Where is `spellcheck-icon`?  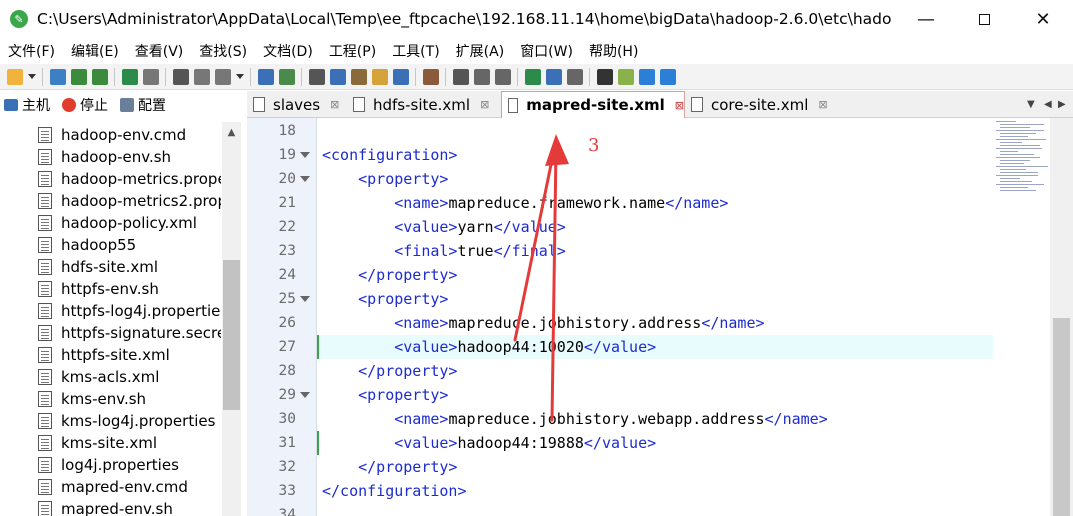
spellcheck-icon is located at coordinates (358, 76).